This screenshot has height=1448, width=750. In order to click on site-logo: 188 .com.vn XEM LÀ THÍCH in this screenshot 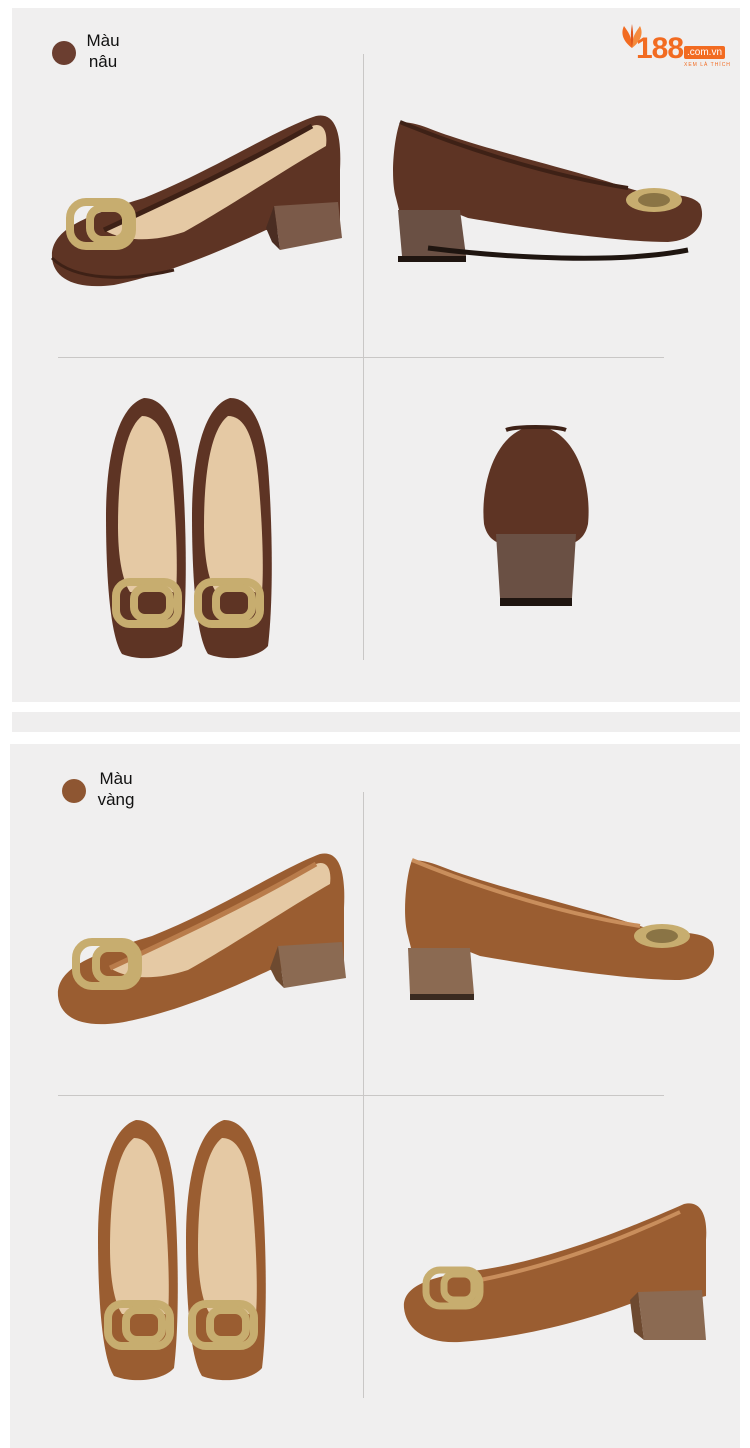, I will do `click(675, 46)`.